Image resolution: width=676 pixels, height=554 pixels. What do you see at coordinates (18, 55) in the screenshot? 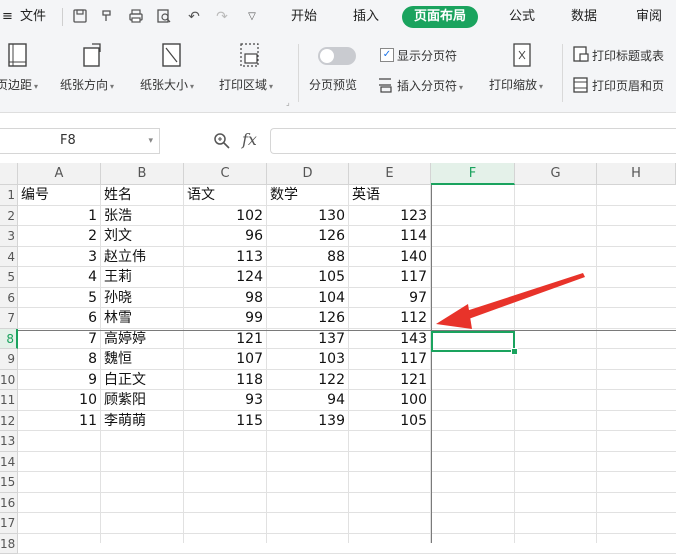
I see `margins-icon` at bounding box center [18, 55].